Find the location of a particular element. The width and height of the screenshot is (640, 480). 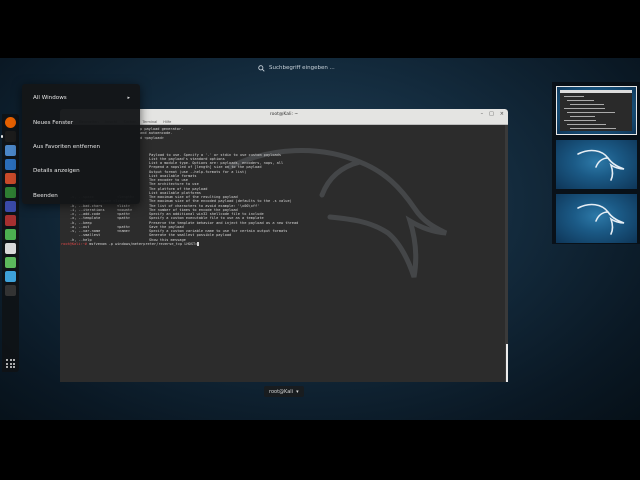

menu-item-all-windows: All Windows ▸ is located at coordinates (81, 98).